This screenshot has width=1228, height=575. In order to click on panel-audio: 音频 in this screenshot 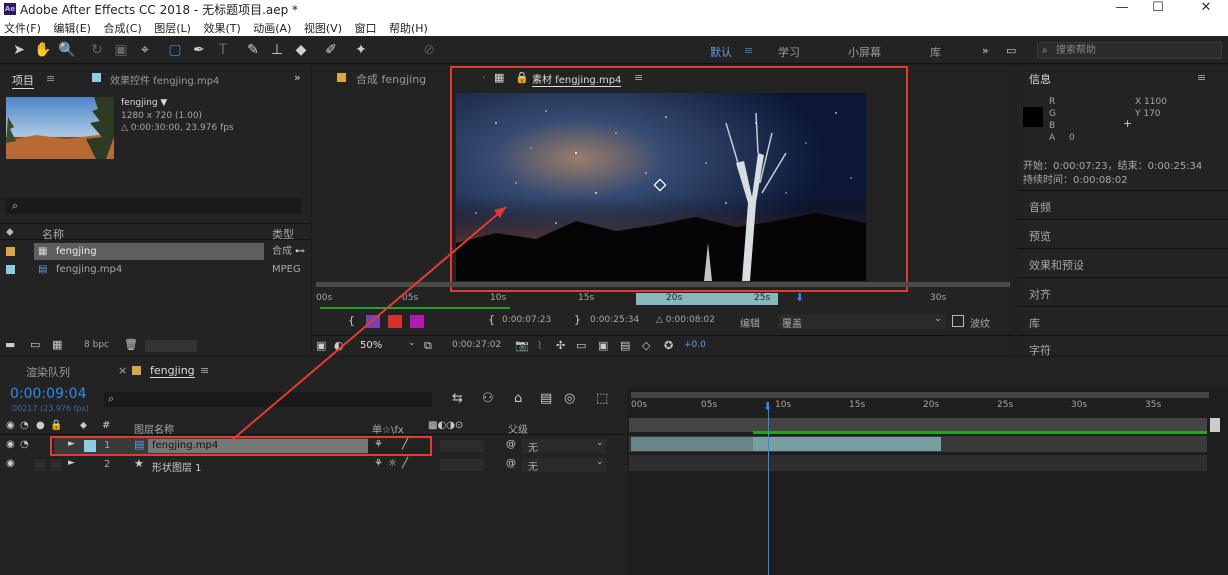, I will do `click(1122, 204)`.